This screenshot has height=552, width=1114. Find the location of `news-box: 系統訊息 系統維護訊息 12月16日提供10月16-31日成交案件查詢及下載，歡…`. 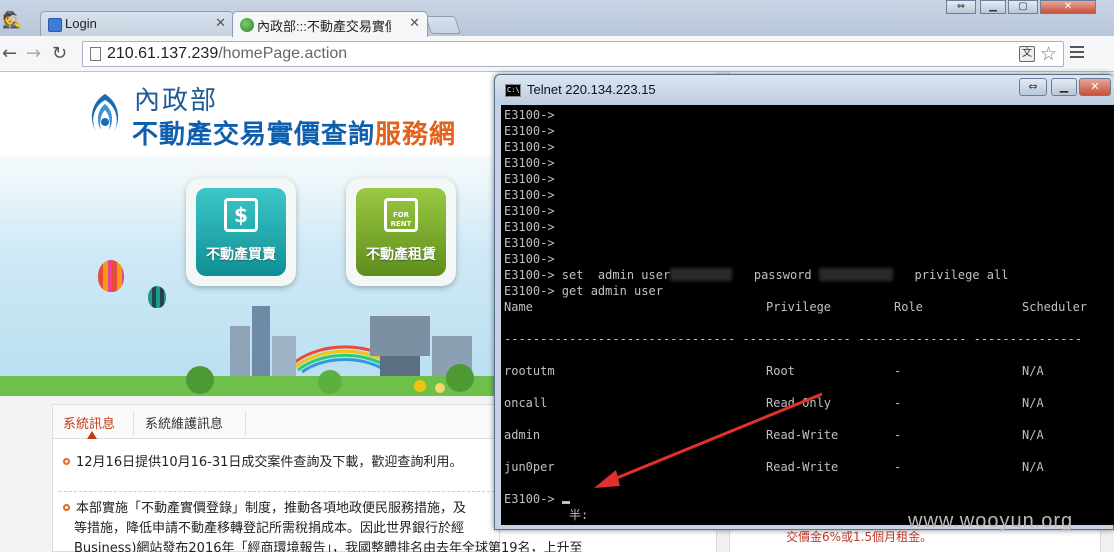

news-box: 系統訊息 系統維護訊息 12月16日提供10月16-31日成交案件查詢及下載，歡… is located at coordinates (317, 478).